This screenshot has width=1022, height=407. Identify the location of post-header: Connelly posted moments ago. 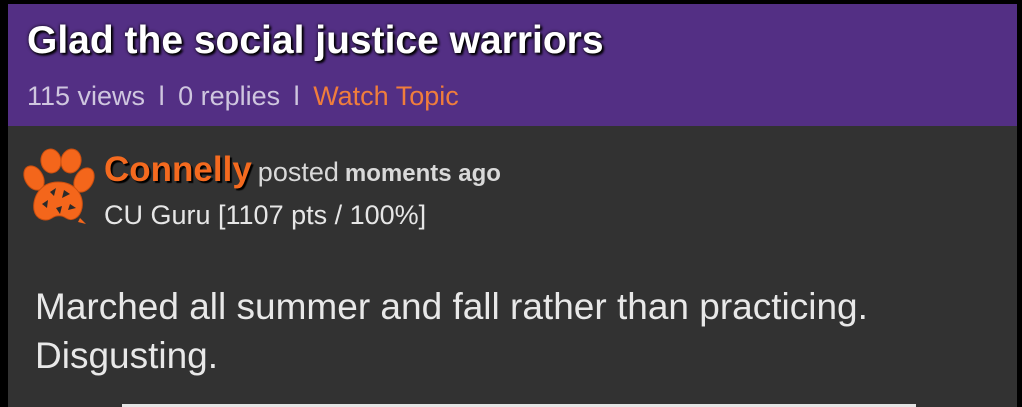
(302, 173).